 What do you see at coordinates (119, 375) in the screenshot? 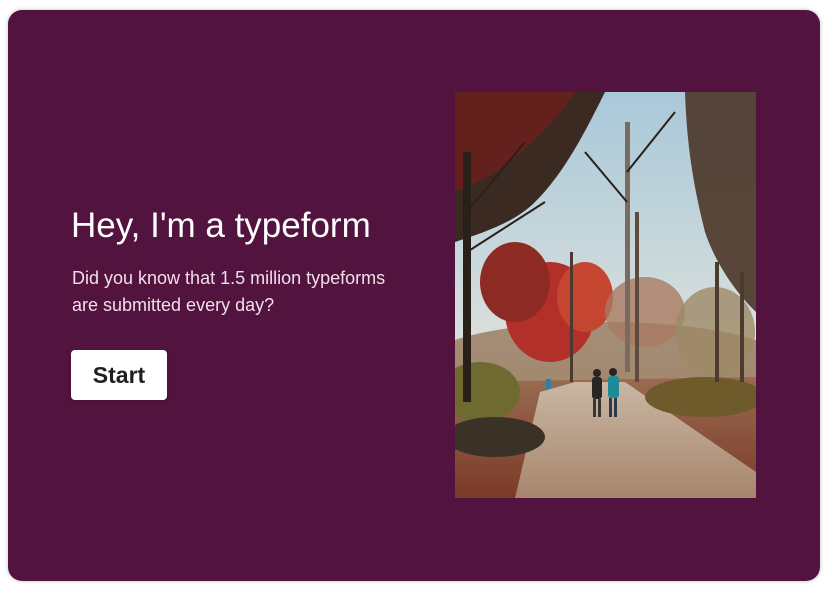
I see `start-button: Start` at bounding box center [119, 375].